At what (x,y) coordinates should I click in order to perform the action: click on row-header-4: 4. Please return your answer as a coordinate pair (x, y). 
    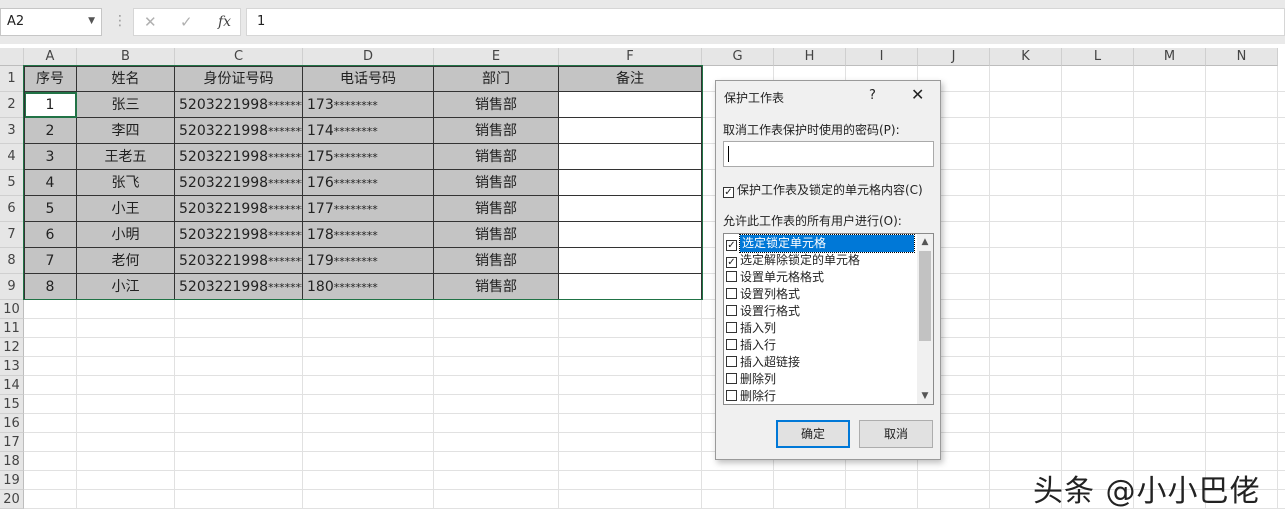
    Looking at the image, I should click on (12, 157).